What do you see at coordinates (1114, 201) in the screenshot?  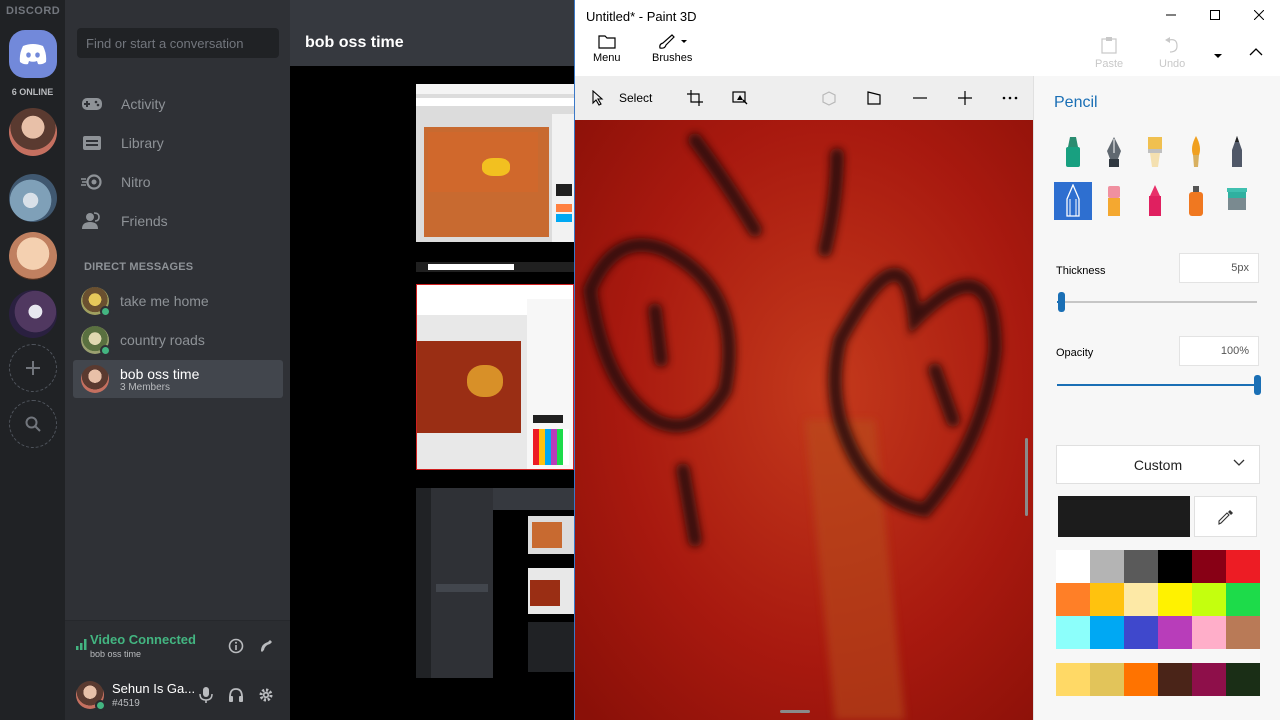 I see `eraser-brush` at bounding box center [1114, 201].